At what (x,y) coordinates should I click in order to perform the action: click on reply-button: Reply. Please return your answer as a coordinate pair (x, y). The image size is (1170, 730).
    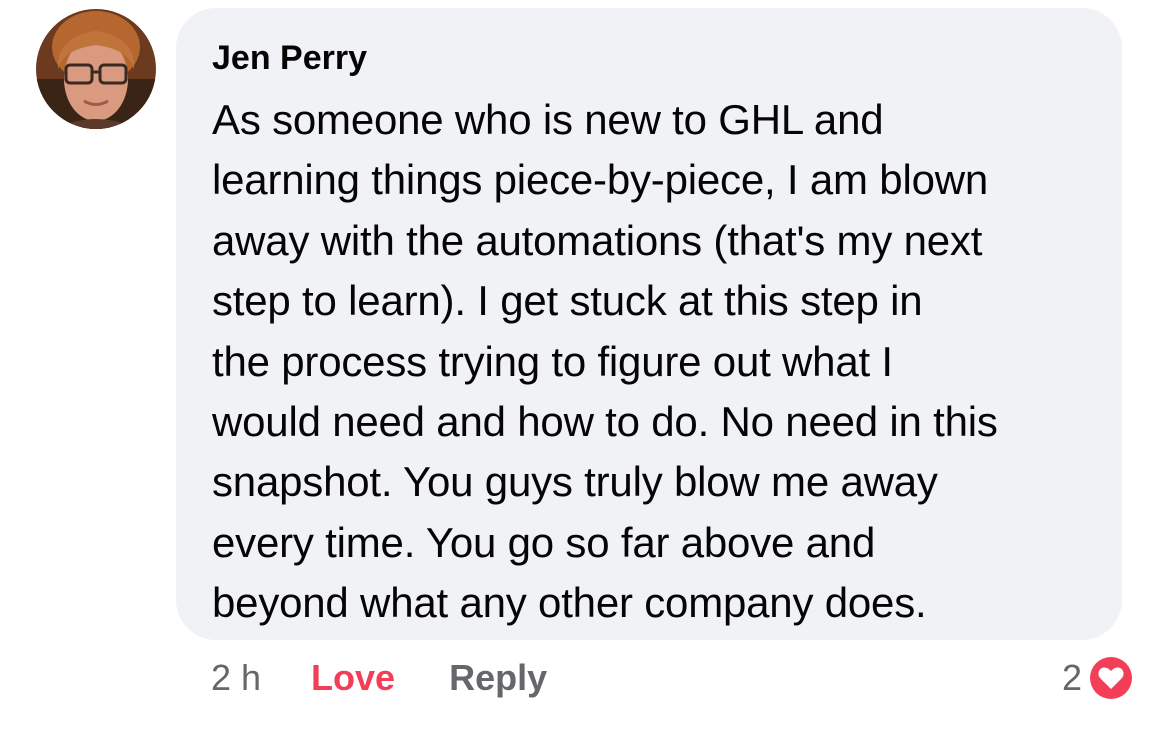
    Looking at the image, I should click on (498, 678).